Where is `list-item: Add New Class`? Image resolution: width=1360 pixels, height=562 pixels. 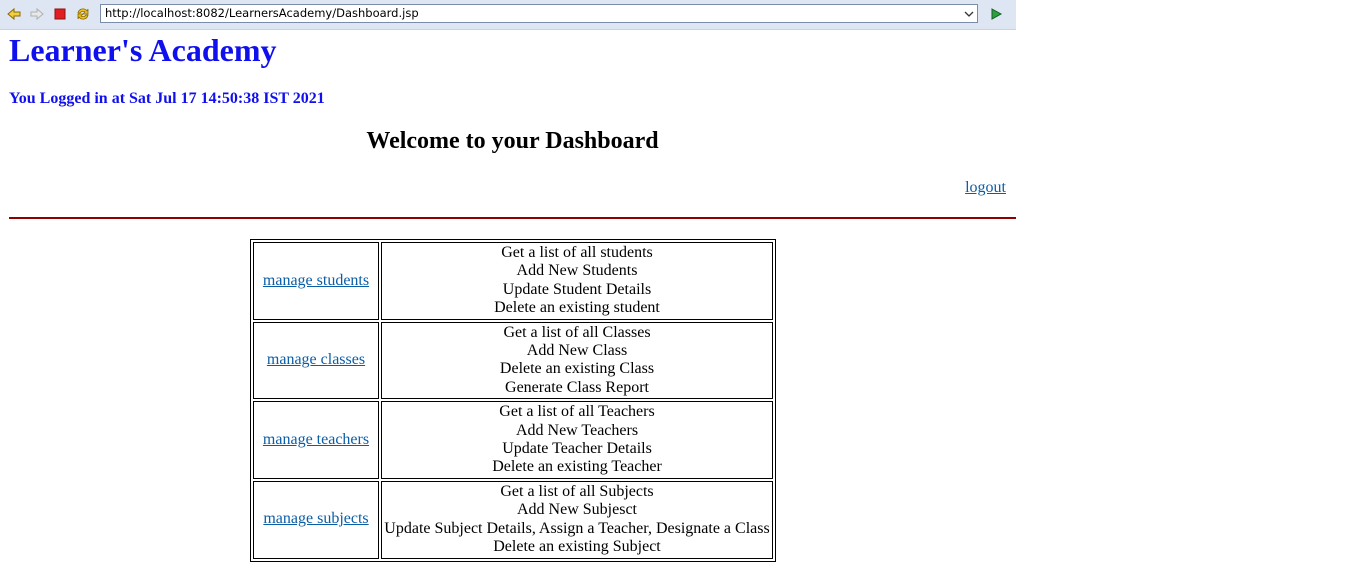
list-item: Add New Class is located at coordinates (577, 351).